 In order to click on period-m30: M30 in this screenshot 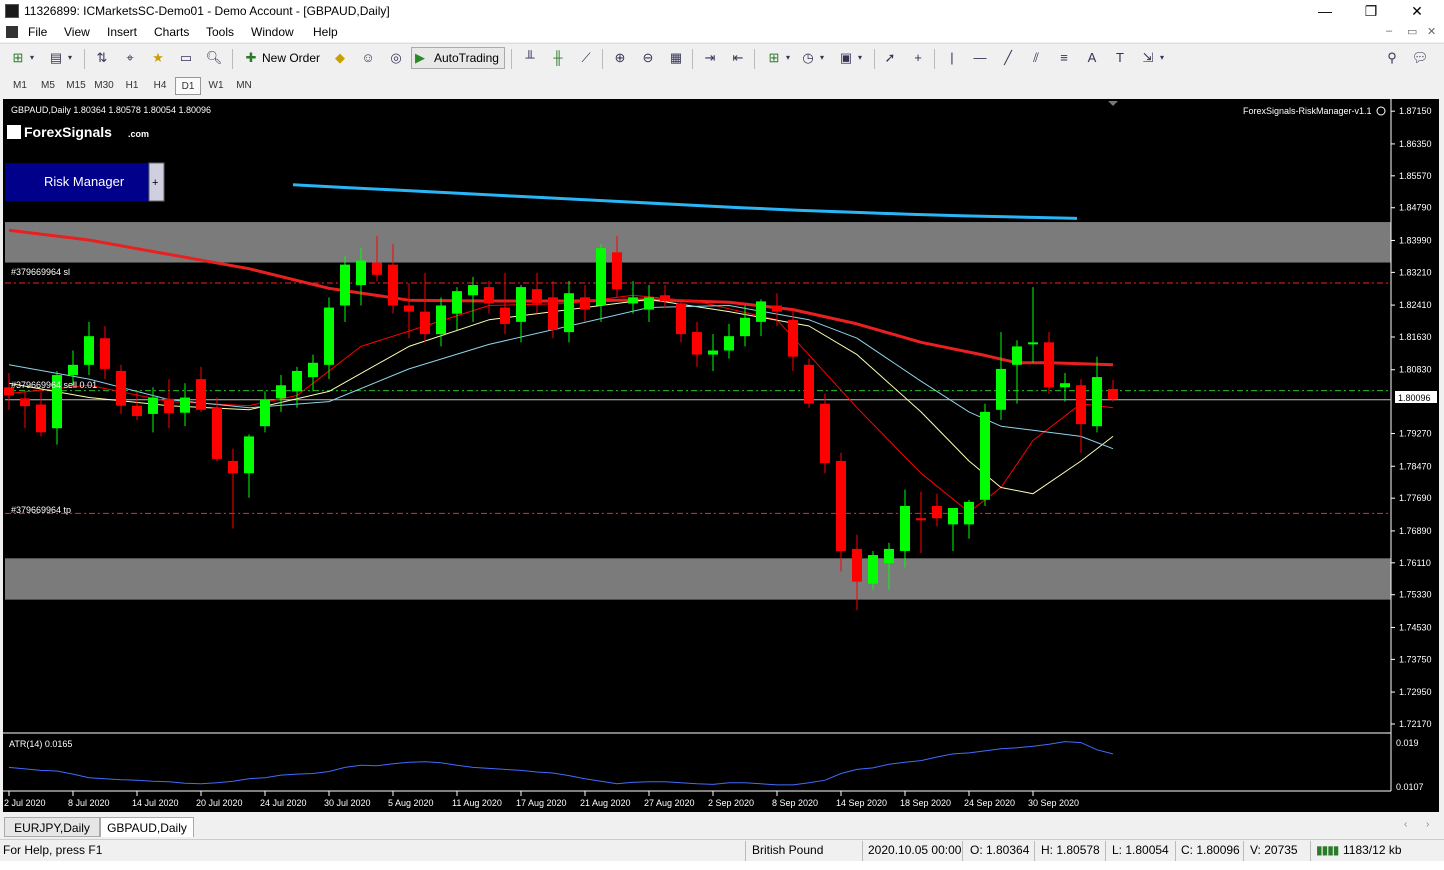, I will do `click(104, 86)`.